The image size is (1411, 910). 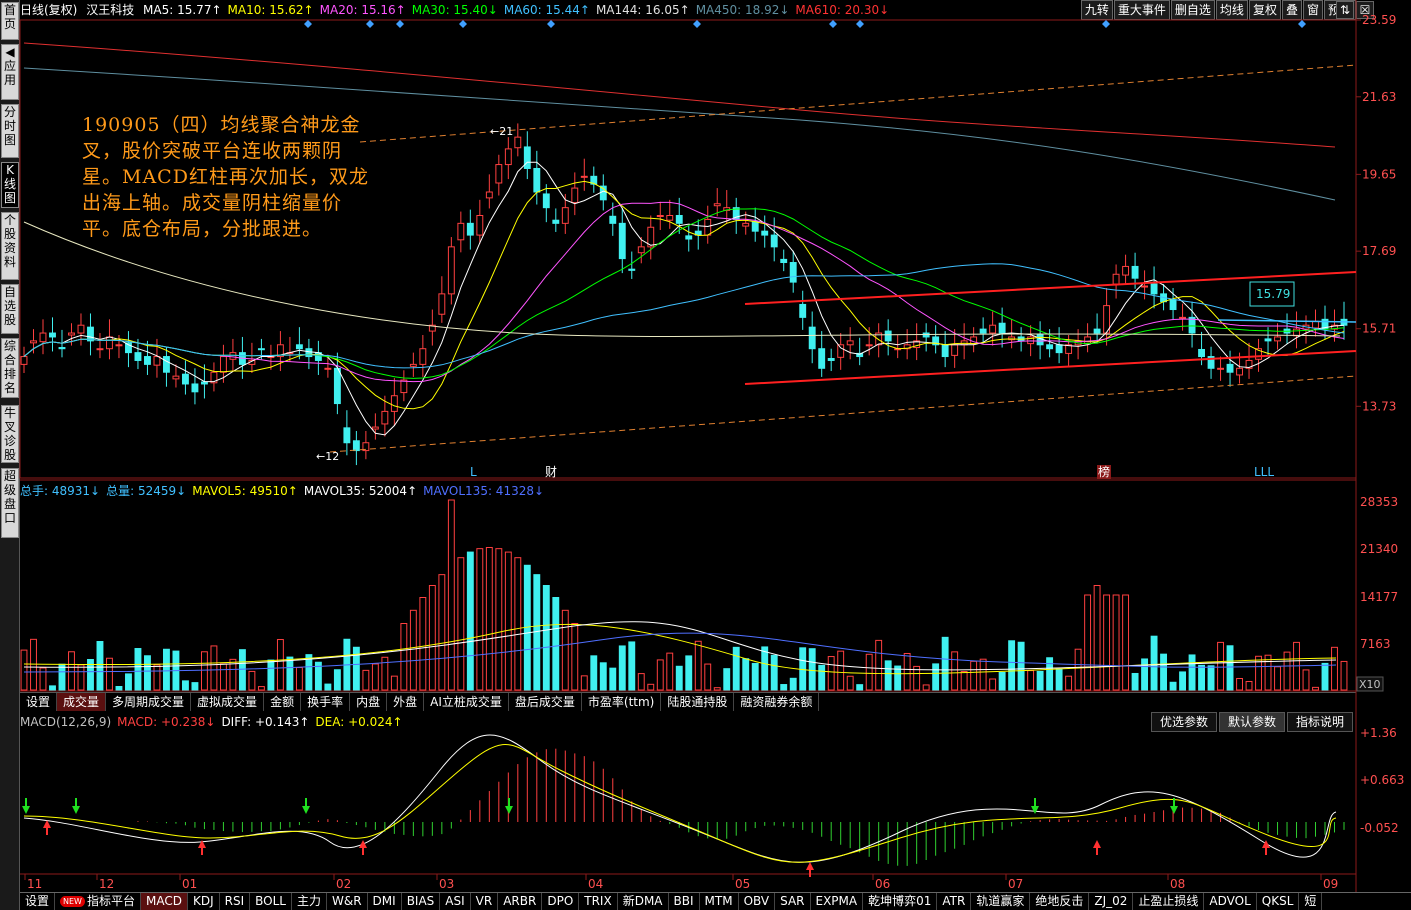 What do you see at coordinates (446, 884) in the screenshot?
I see `month-label: 03` at bounding box center [446, 884].